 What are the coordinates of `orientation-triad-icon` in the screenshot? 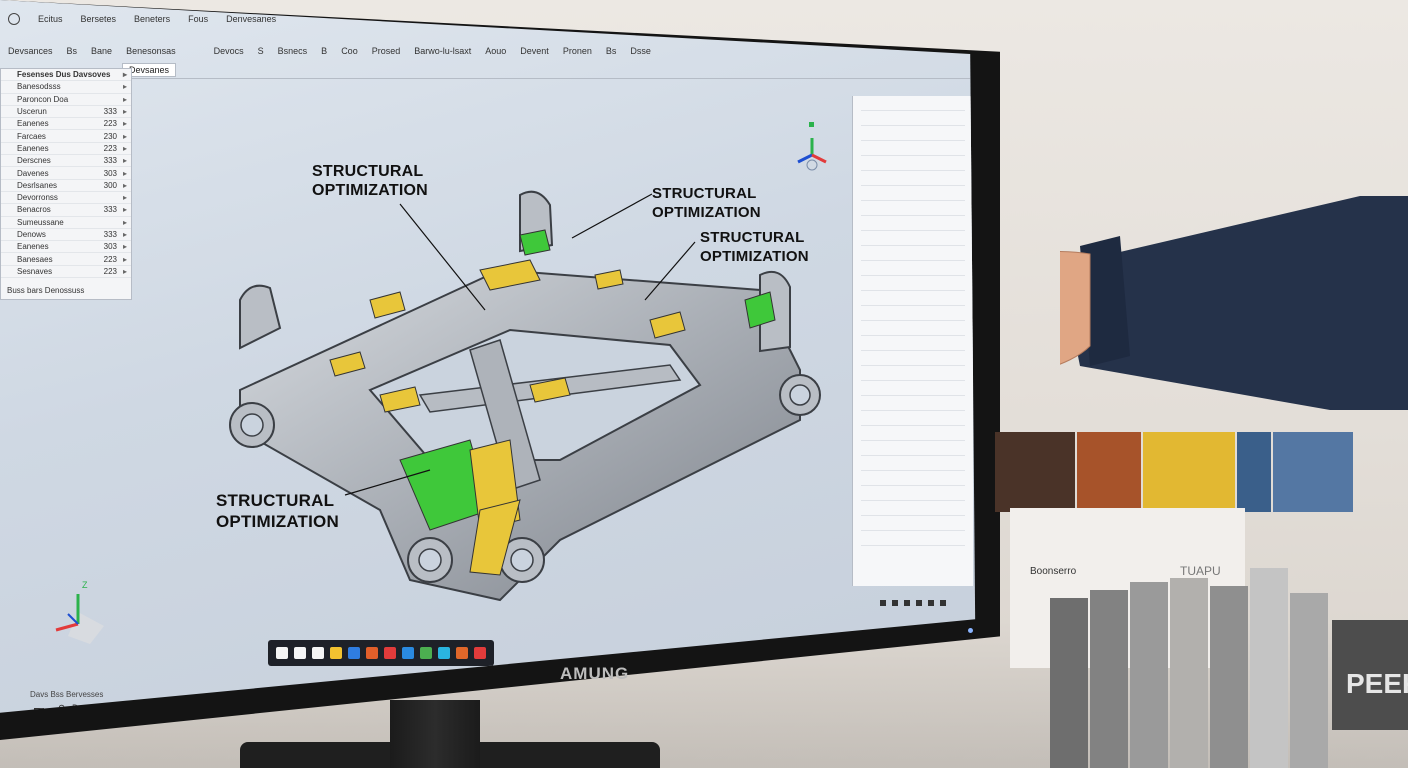 It's located at (815, 145).